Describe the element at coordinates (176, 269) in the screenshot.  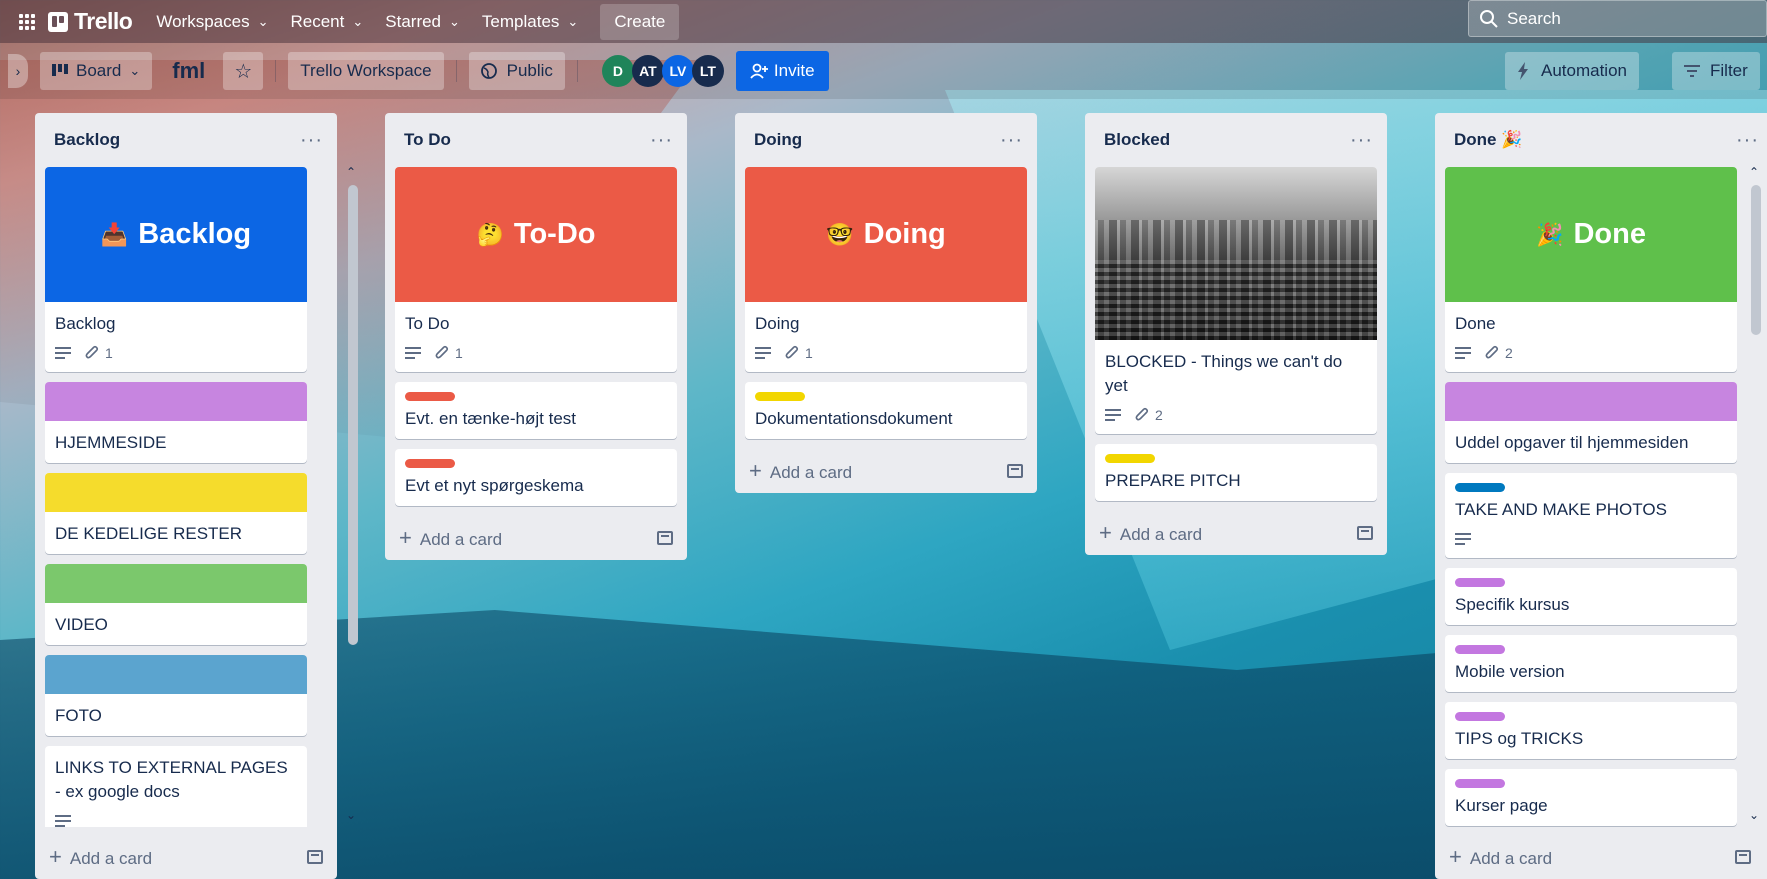
I see `card: 📥 Backlog Backlog 1` at that location.